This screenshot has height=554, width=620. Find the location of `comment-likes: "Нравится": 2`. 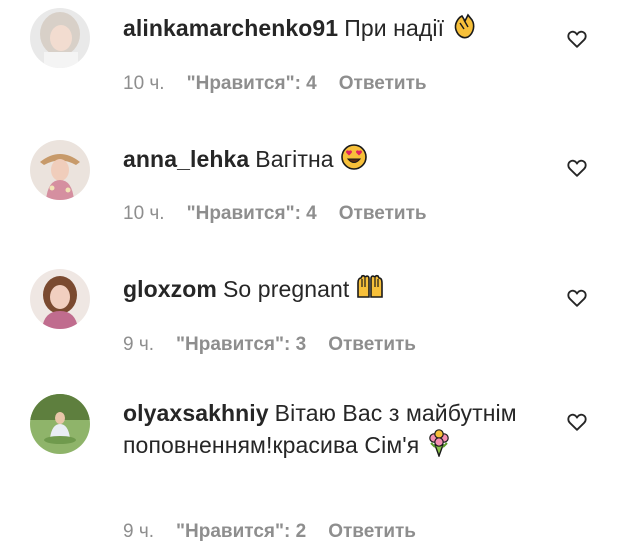

comment-likes: "Нравится": 2 is located at coordinates (241, 531).